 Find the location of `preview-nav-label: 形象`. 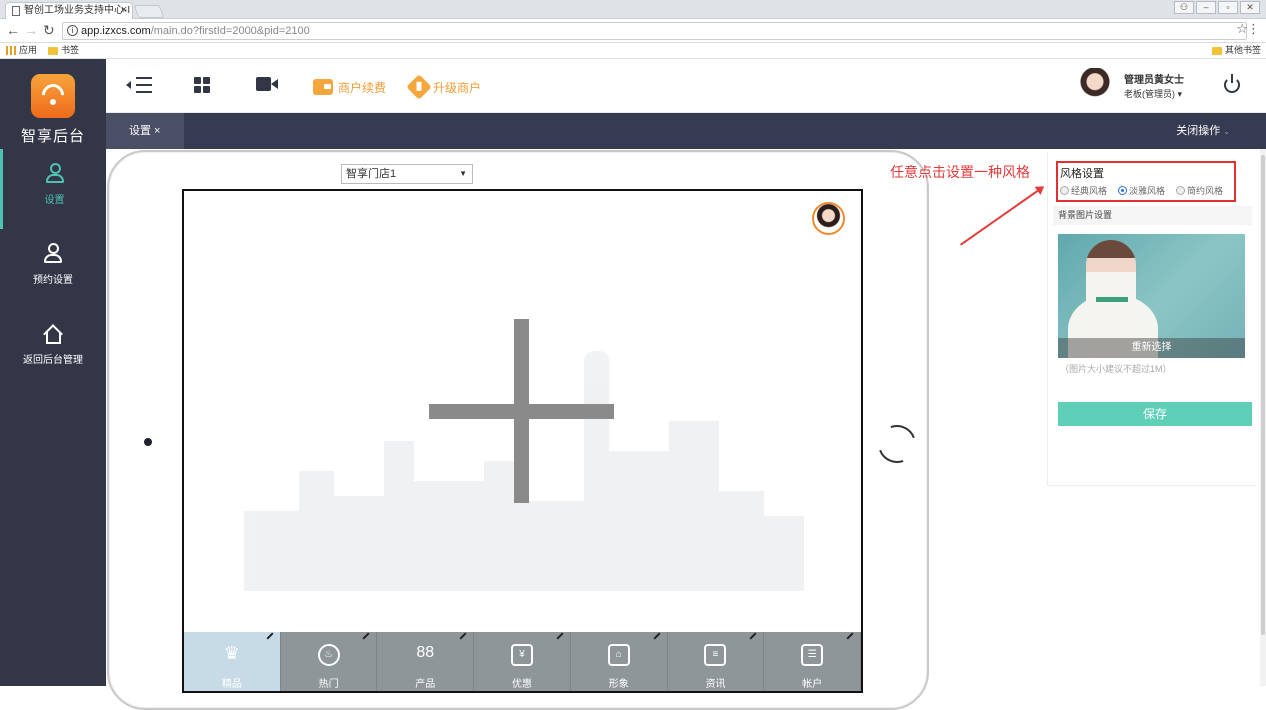

preview-nav-label: 形象 is located at coordinates (618, 684).